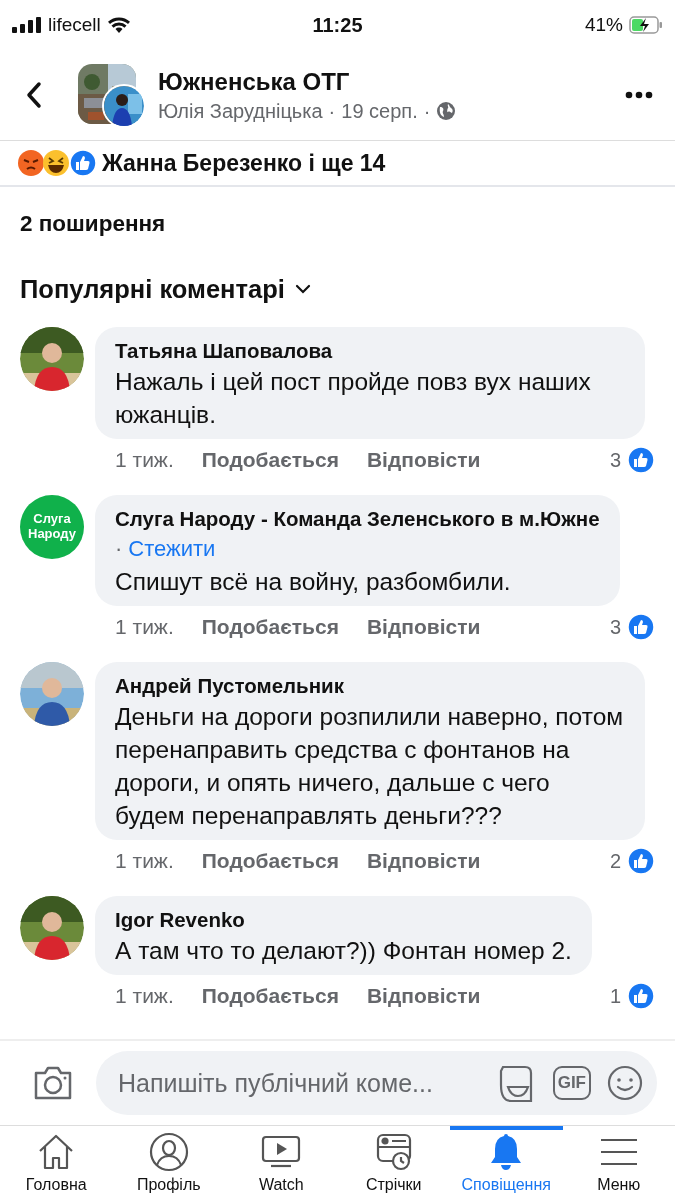 This screenshot has width=675, height=1200. Describe the element at coordinates (180, 919) in the screenshot. I see `commenter-name: Igor Revenko` at that location.